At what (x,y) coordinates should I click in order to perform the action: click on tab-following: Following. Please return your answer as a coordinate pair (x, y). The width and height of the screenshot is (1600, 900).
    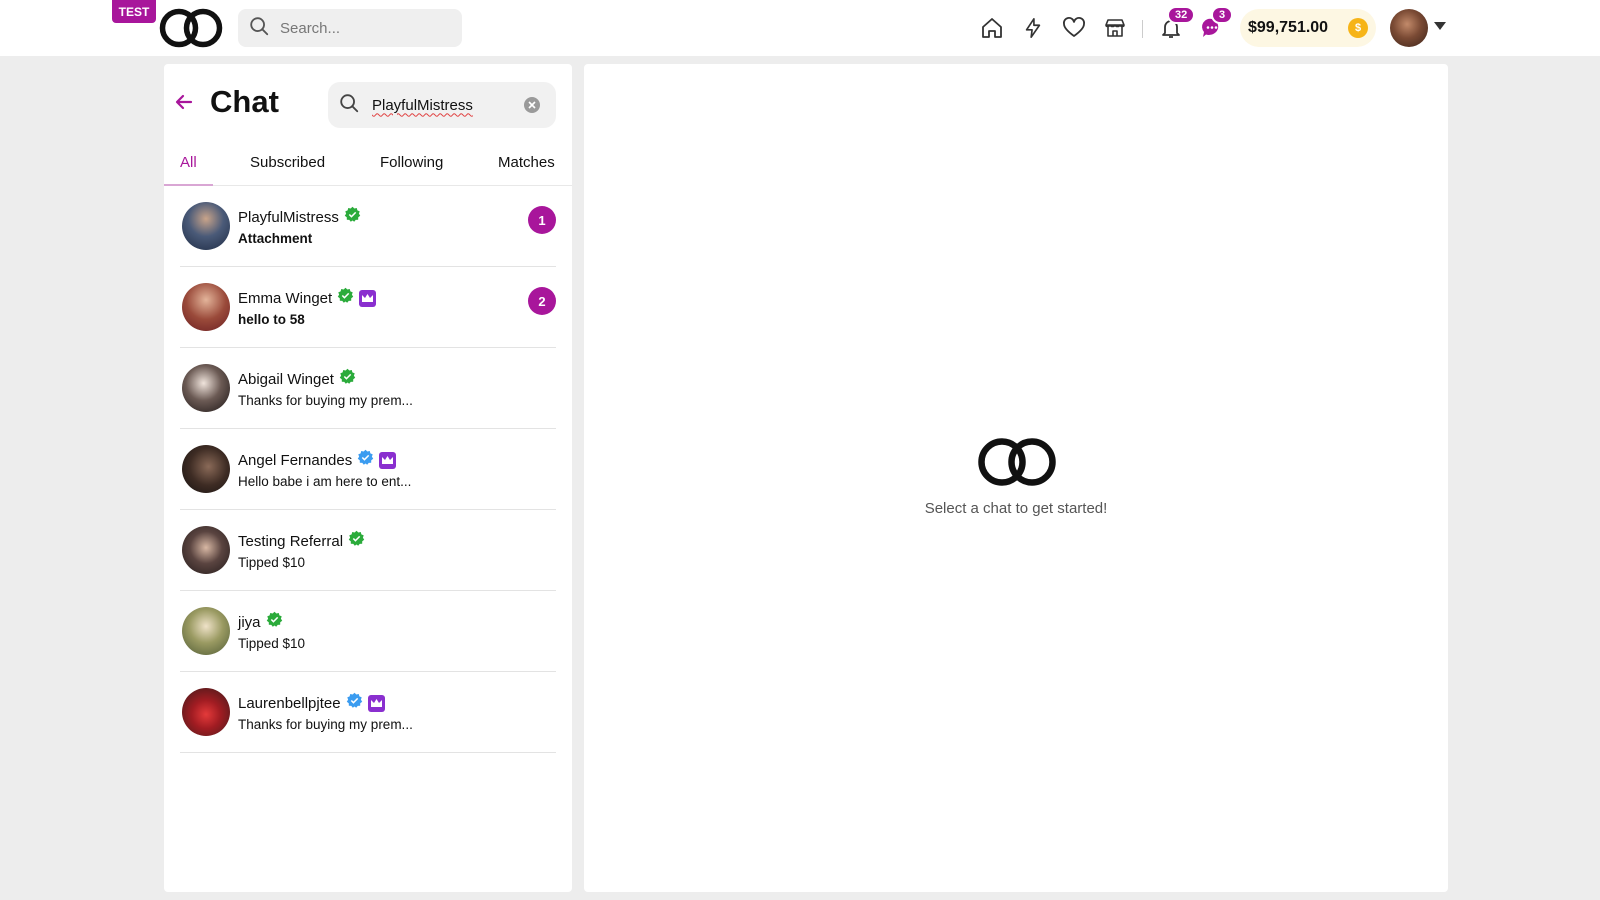
    Looking at the image, I should click on (411, 162).